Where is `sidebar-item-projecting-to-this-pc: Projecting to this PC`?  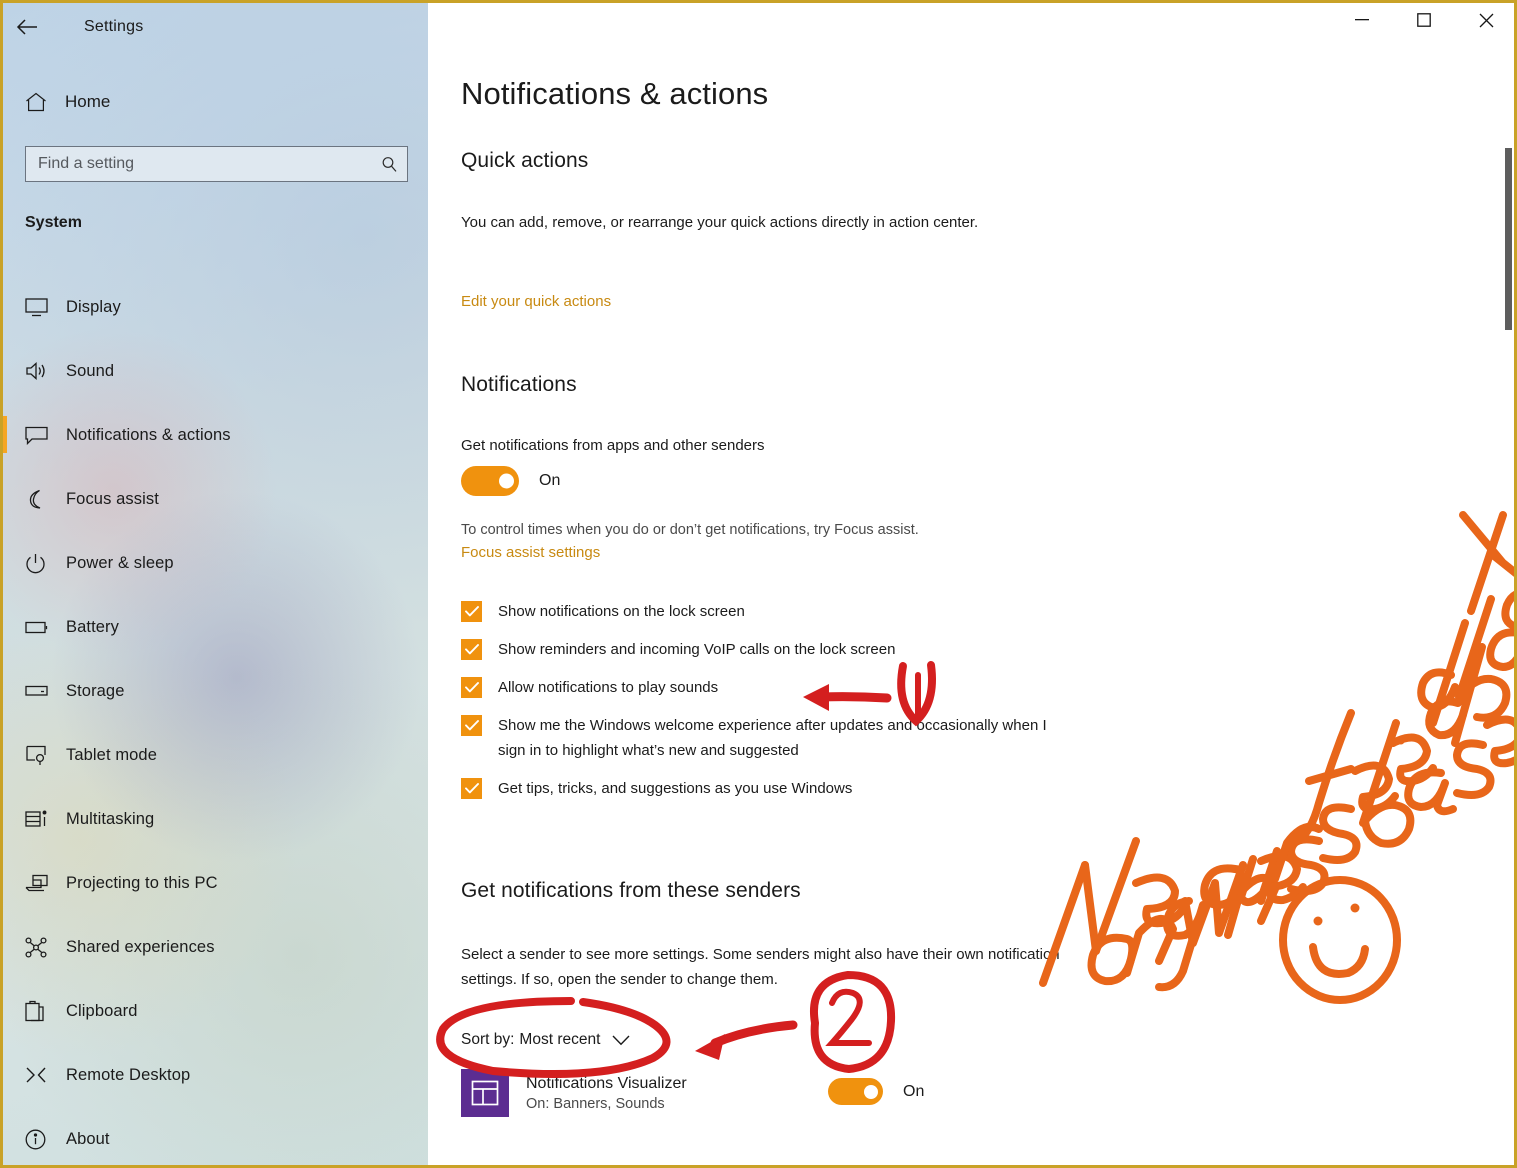 sidebar-item-projecting-to-this-pc: Projecting to this PC is located at coordinates (215, 883).